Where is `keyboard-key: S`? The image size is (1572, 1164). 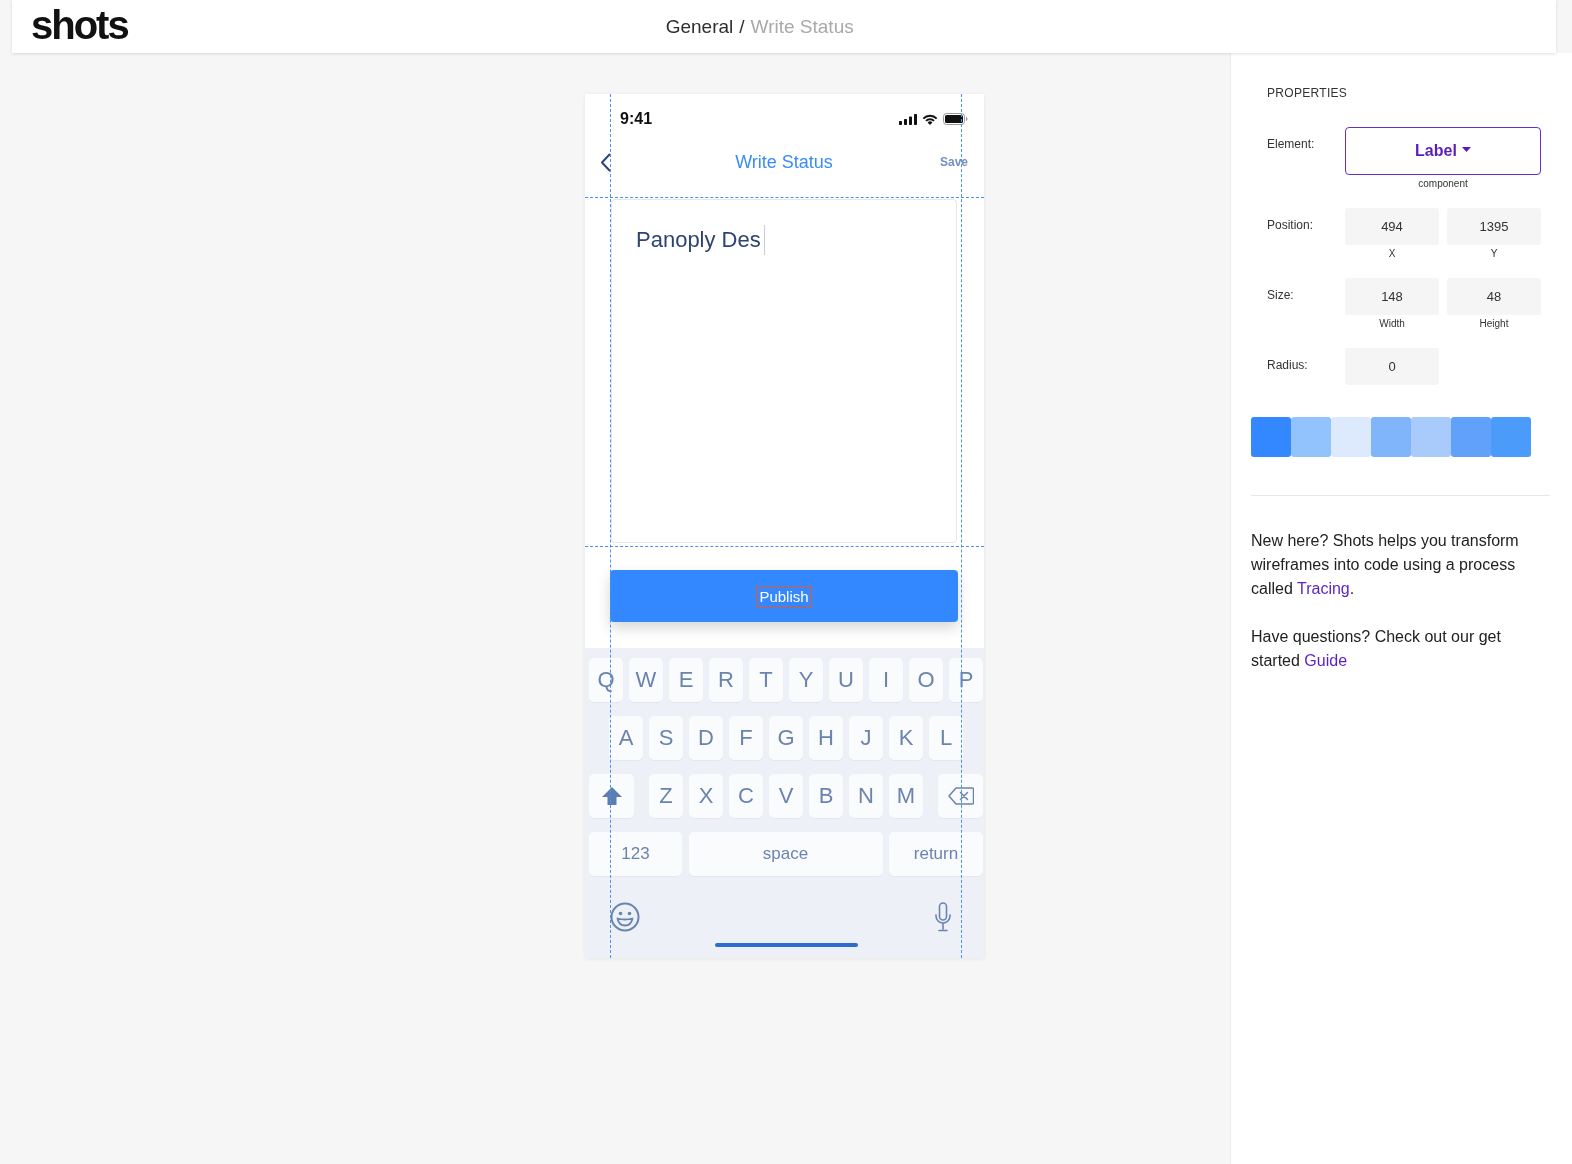 keyboard-key: S is located at coordinates (666, 738).